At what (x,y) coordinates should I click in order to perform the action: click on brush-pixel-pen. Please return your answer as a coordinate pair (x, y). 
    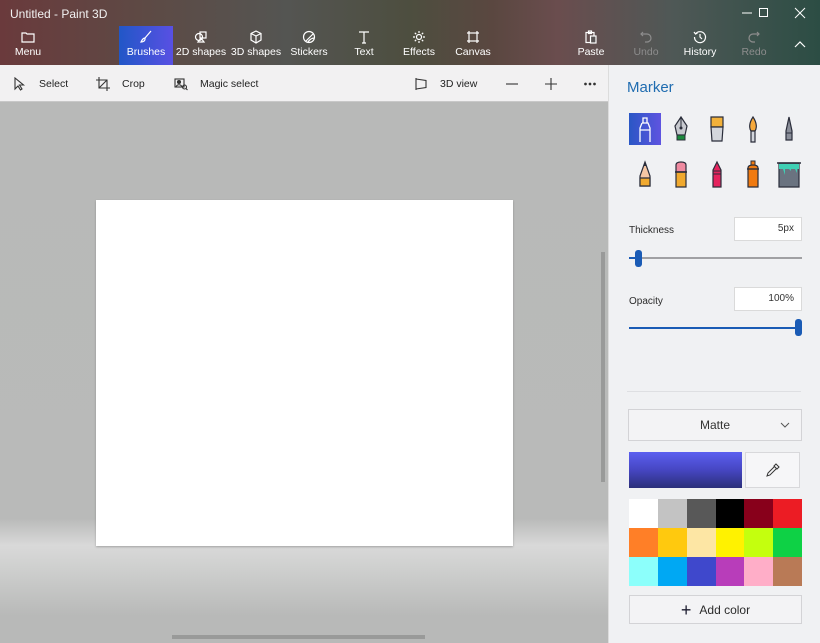
    Looking at the image, I should click on (789, 129).